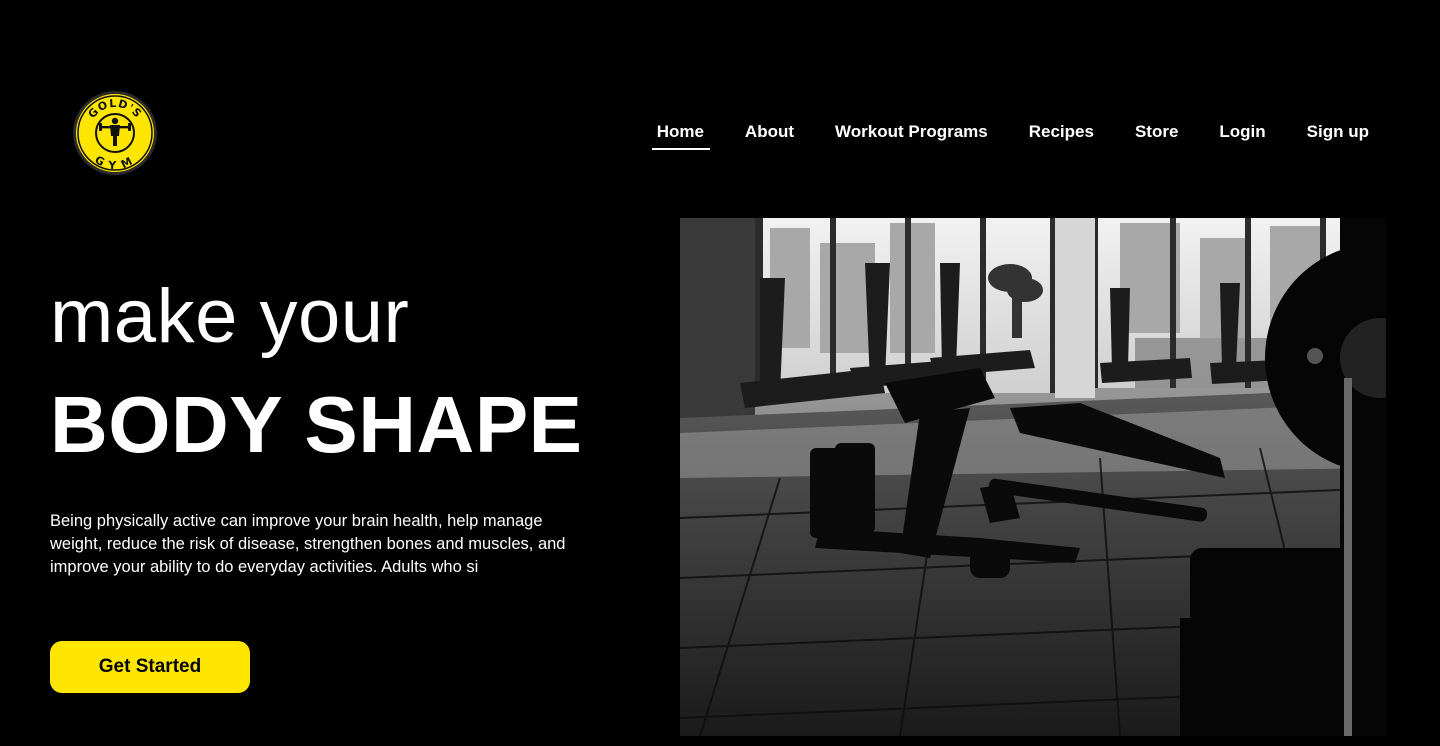 The image size is (1440, 746). I want to click on get-started-button: Get Started, so click(150, 667).